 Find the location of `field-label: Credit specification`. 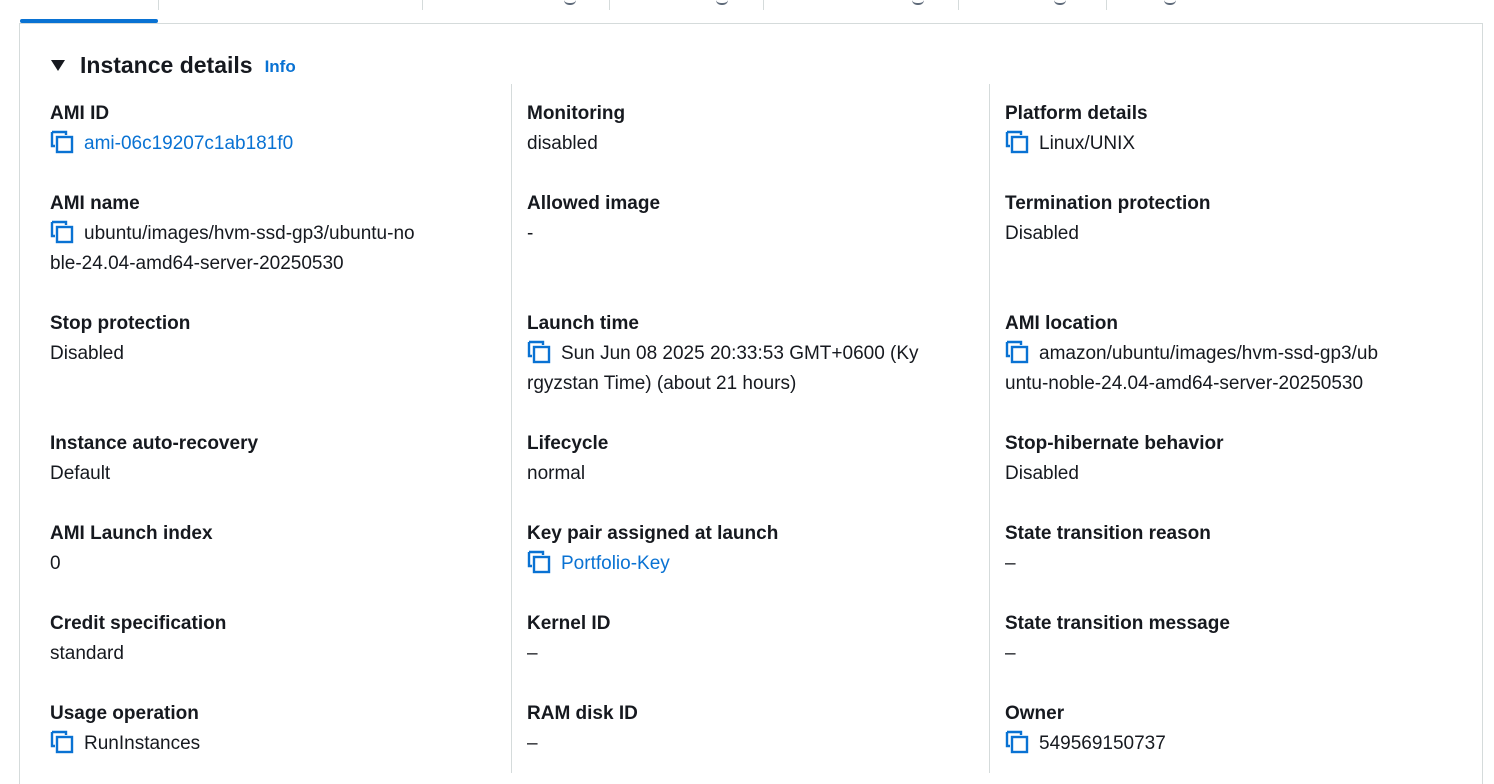

field-label: Credit specification is located at coordinates (138, 623).